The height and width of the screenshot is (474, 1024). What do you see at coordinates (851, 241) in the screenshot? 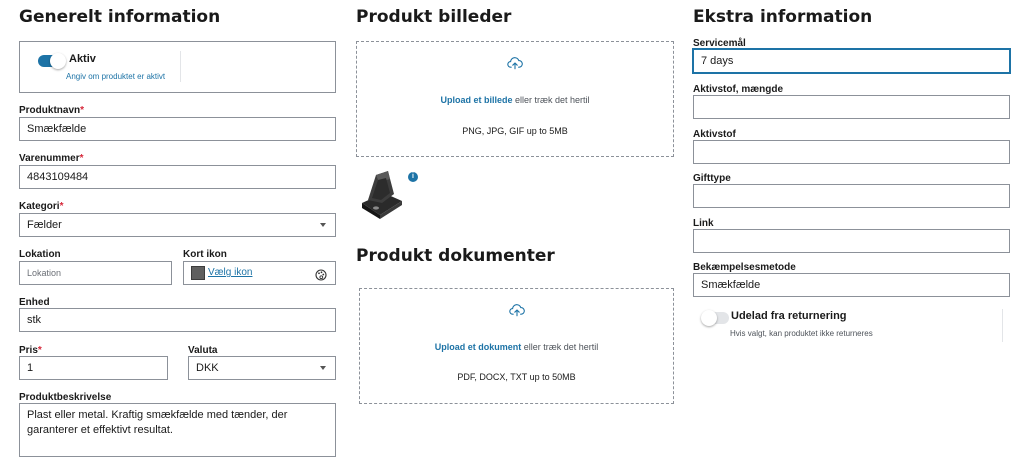
I see `link-input` at bounding box center [851, 241].